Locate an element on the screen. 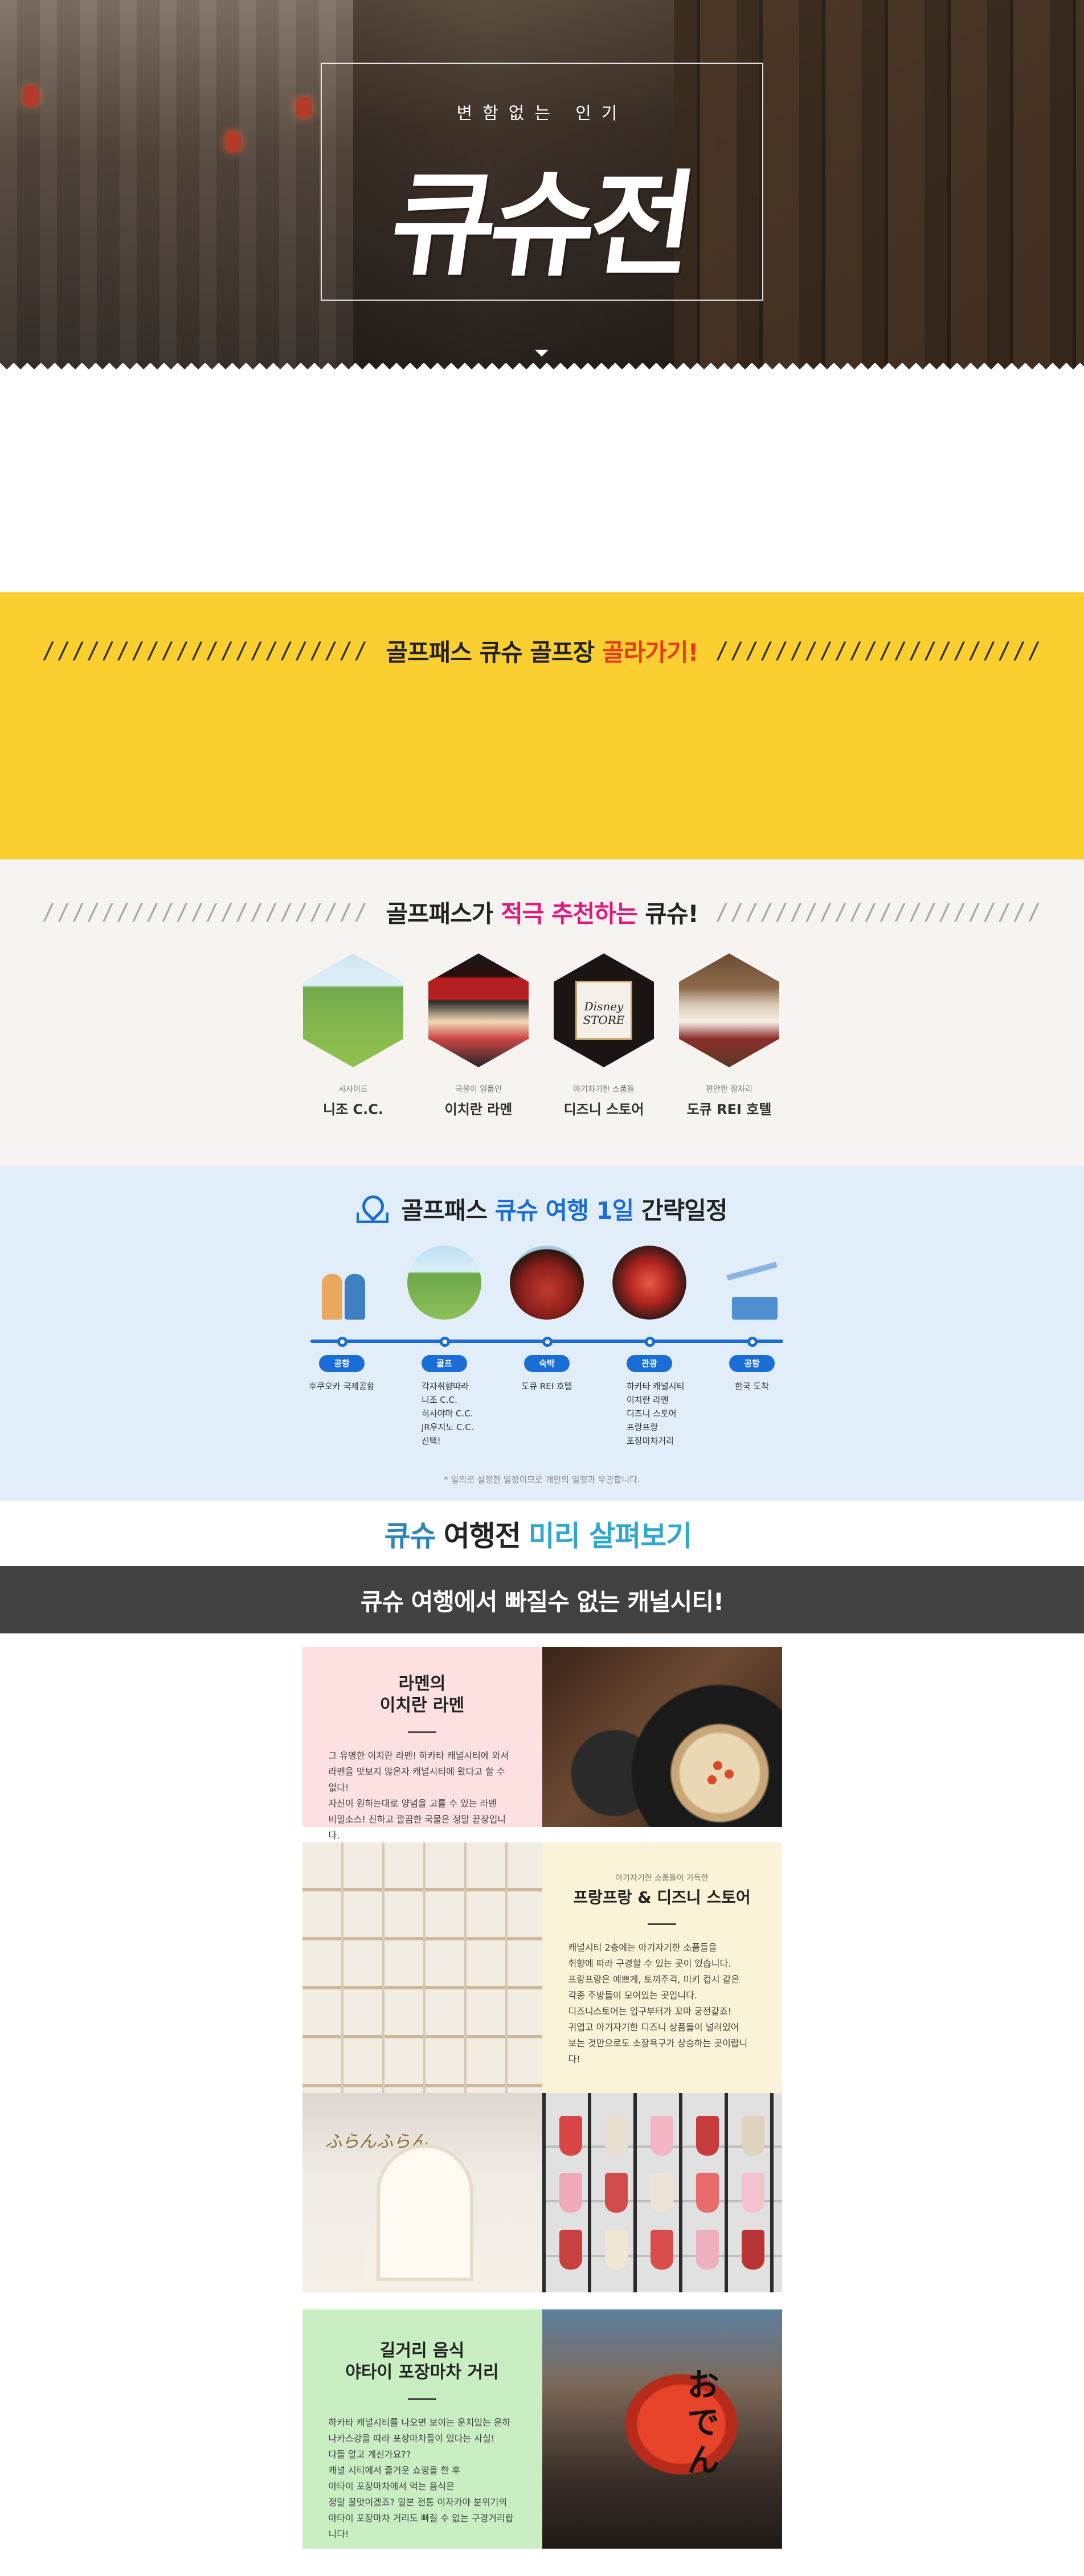 This screenshot has height=2576, width=1084. body-line: 나카스강을 따라 포장마차들이 있다는 사실! is located at coordinates (411, 2439).